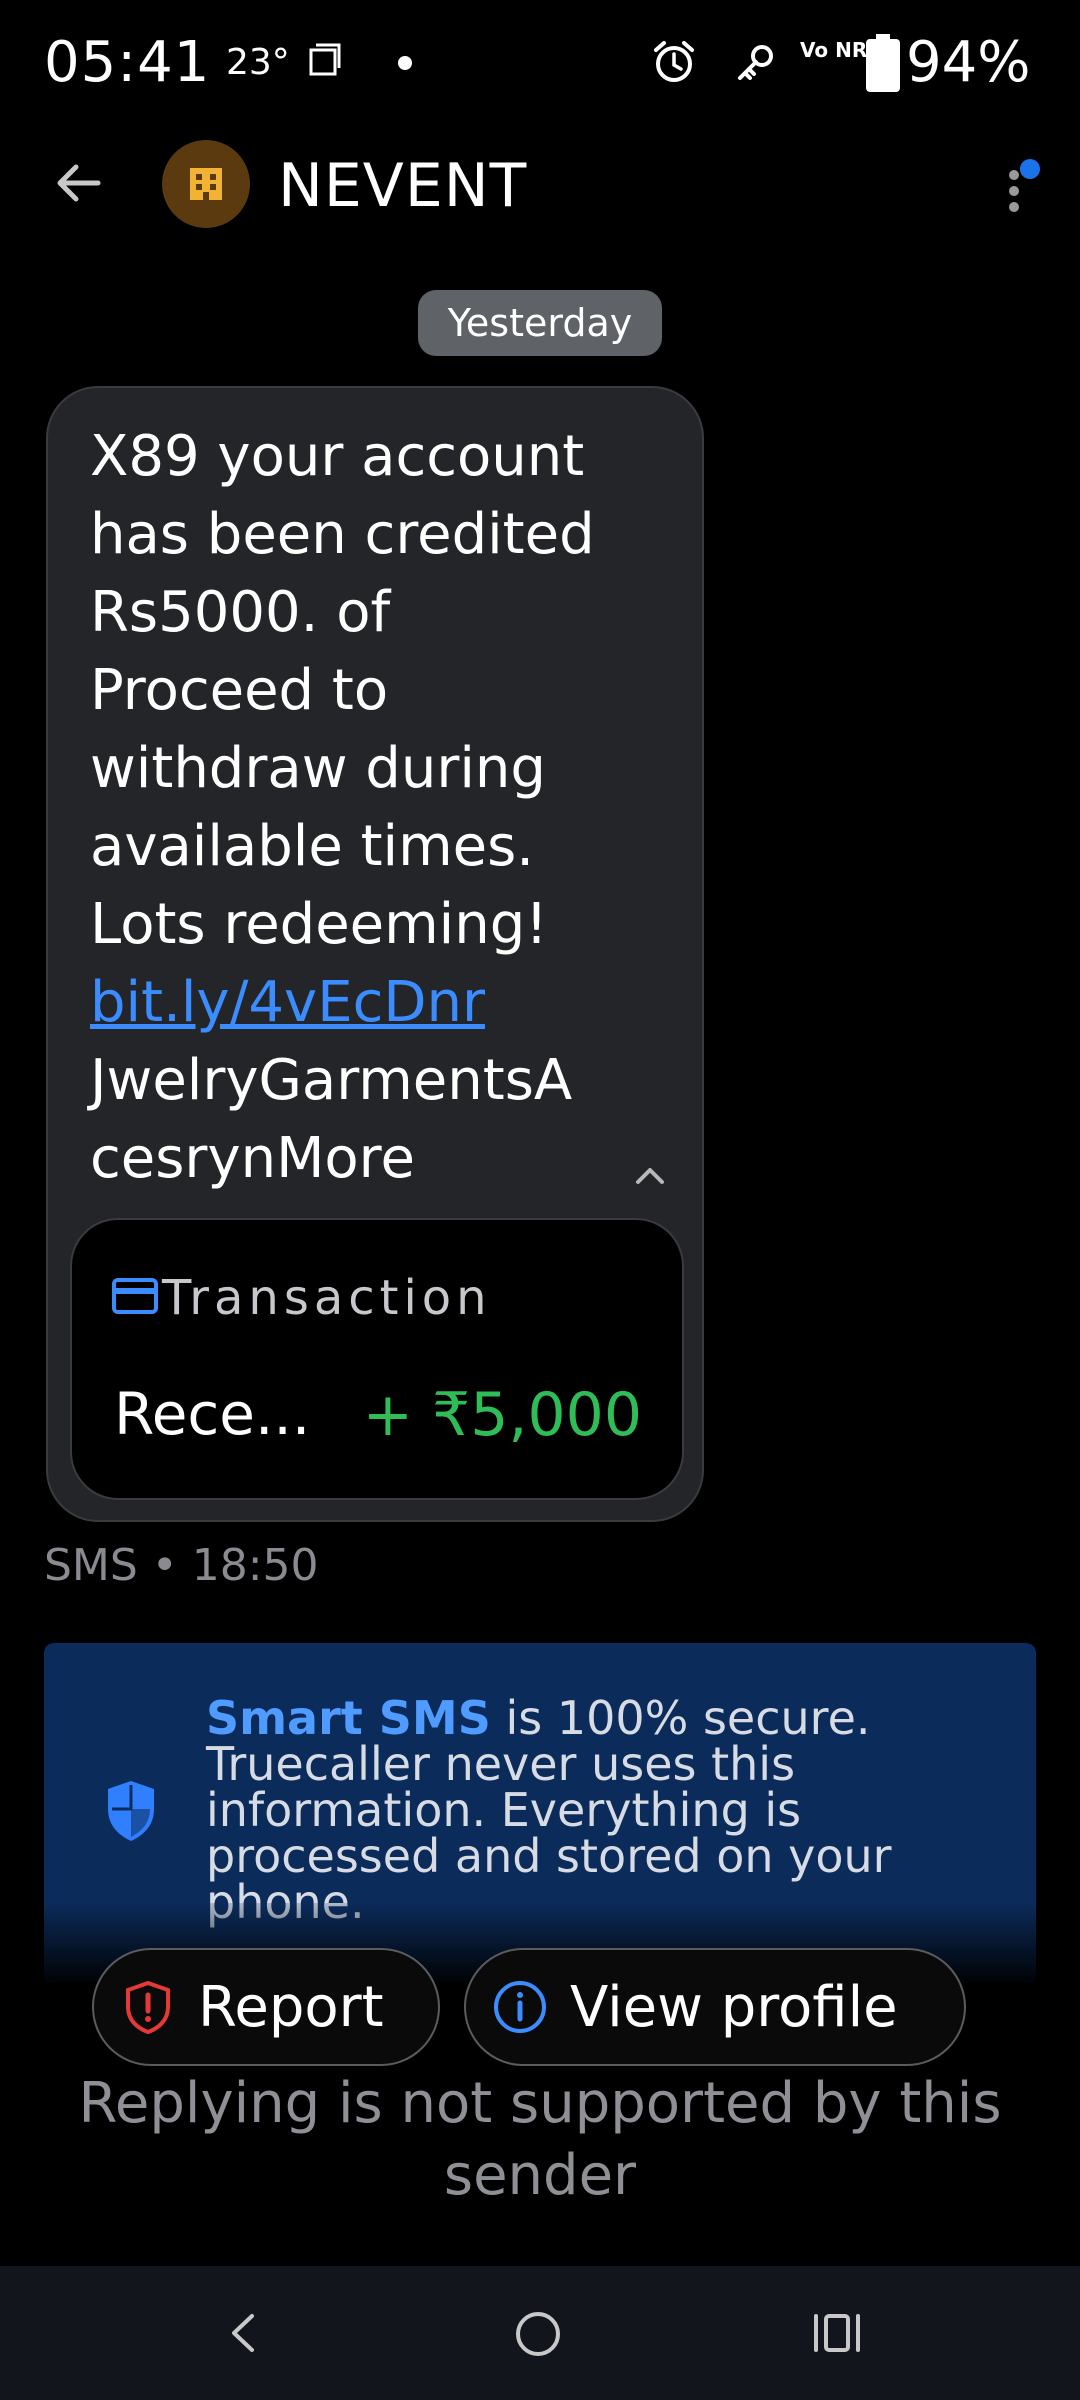  I want to click on screenshot-icon, so click(325, 59).